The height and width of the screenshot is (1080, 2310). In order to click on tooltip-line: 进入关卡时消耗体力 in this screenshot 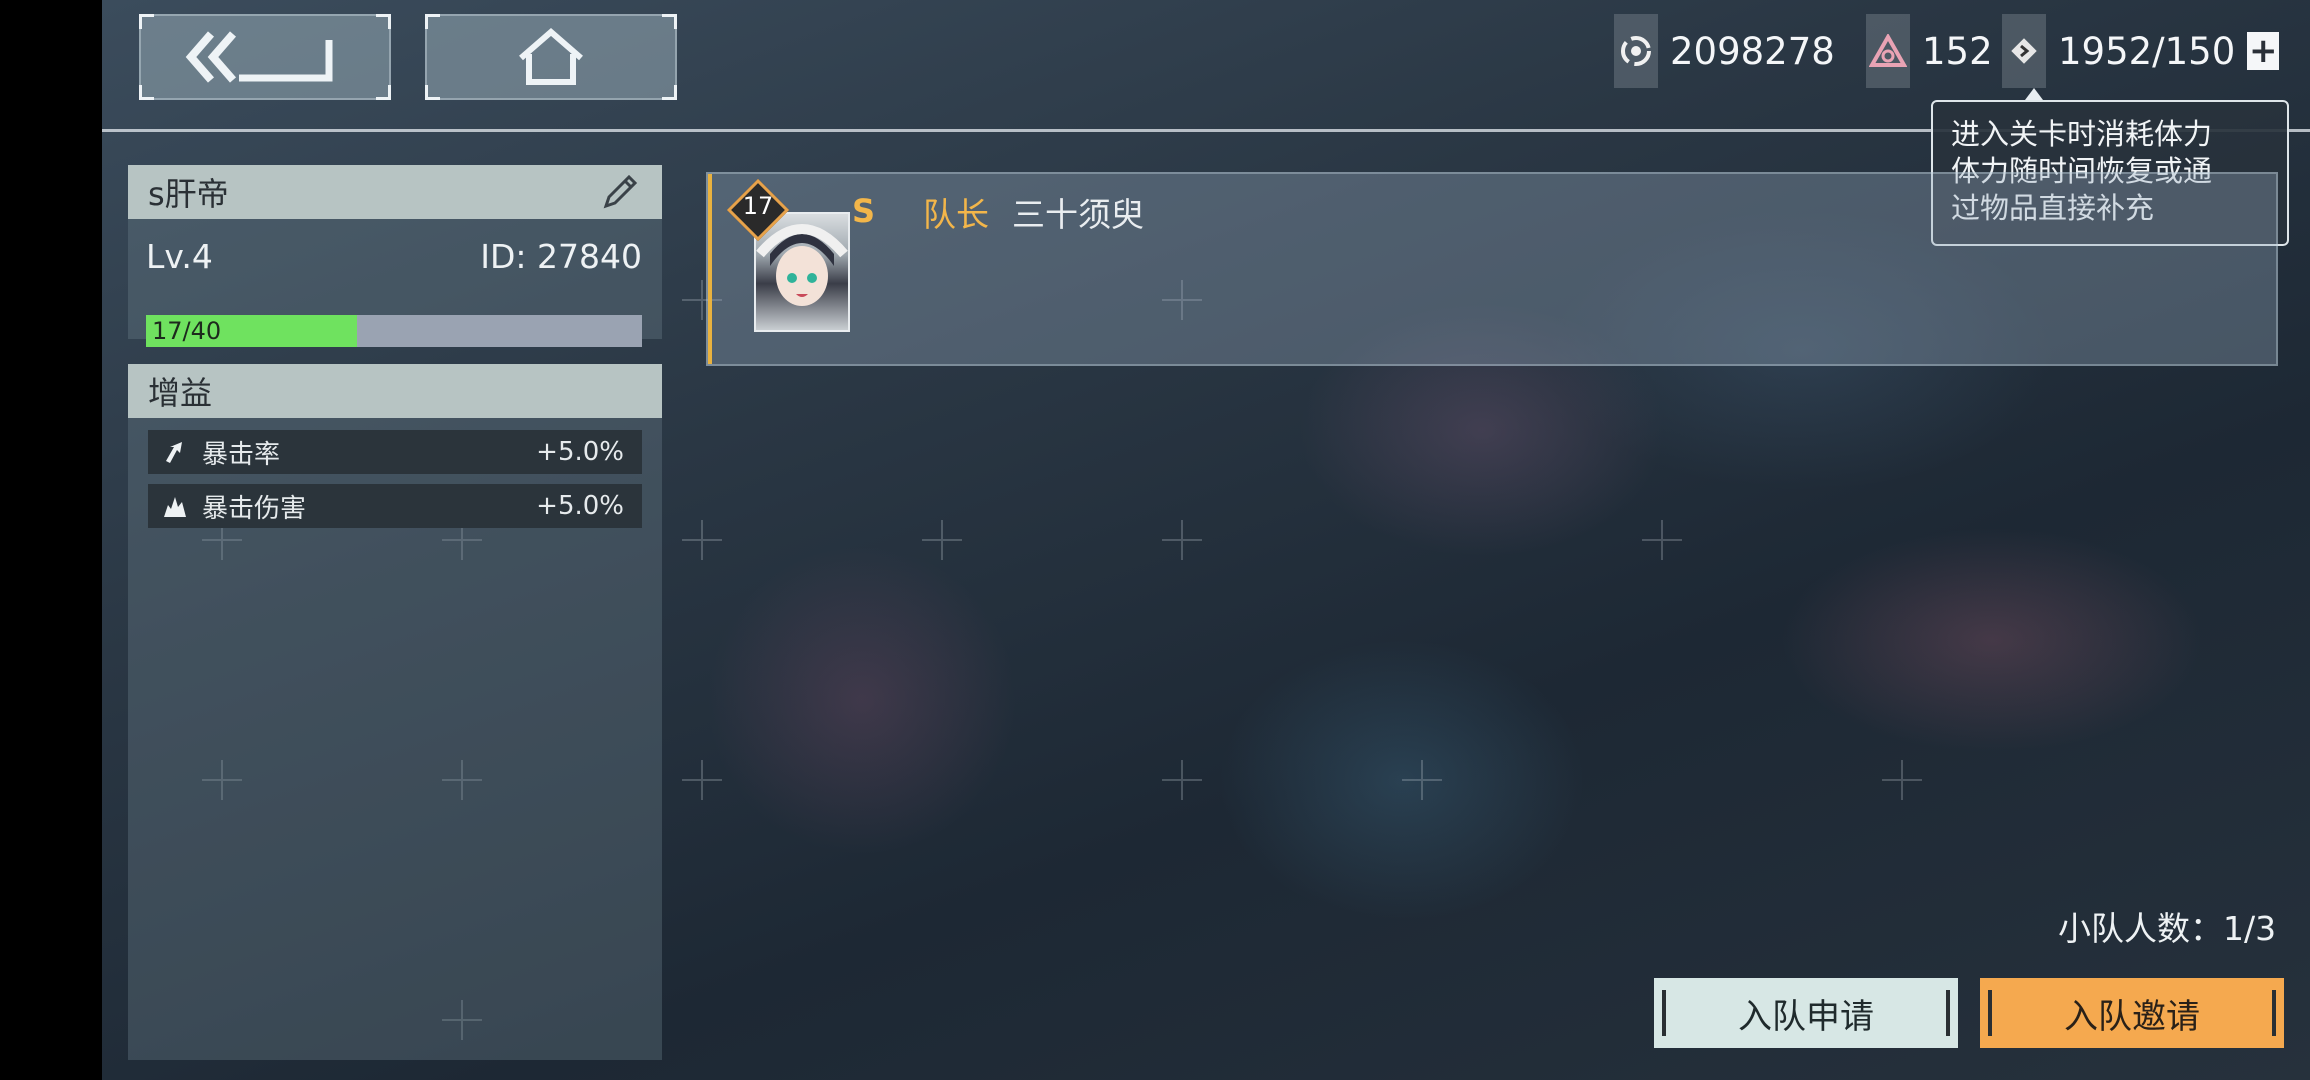, I will do `click(2082, 134)`.